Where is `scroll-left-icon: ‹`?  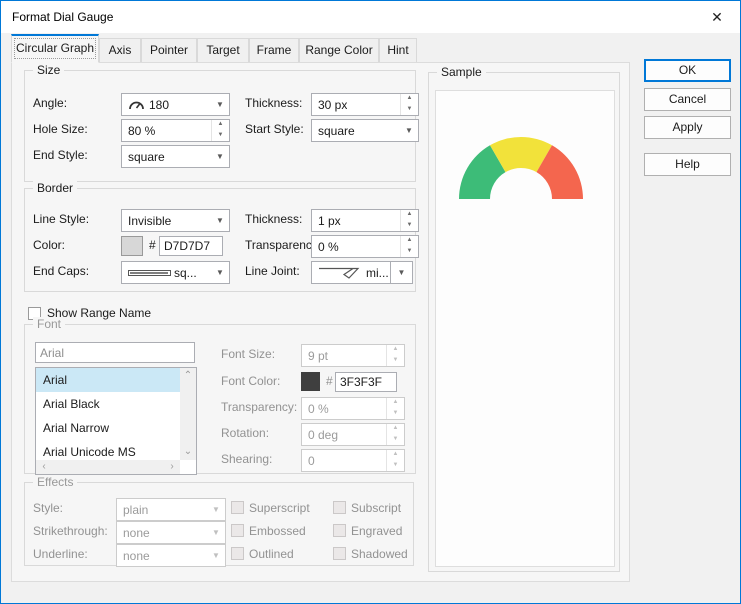
scroll-left-icon: ‹ is located at coordinates (44, 467).